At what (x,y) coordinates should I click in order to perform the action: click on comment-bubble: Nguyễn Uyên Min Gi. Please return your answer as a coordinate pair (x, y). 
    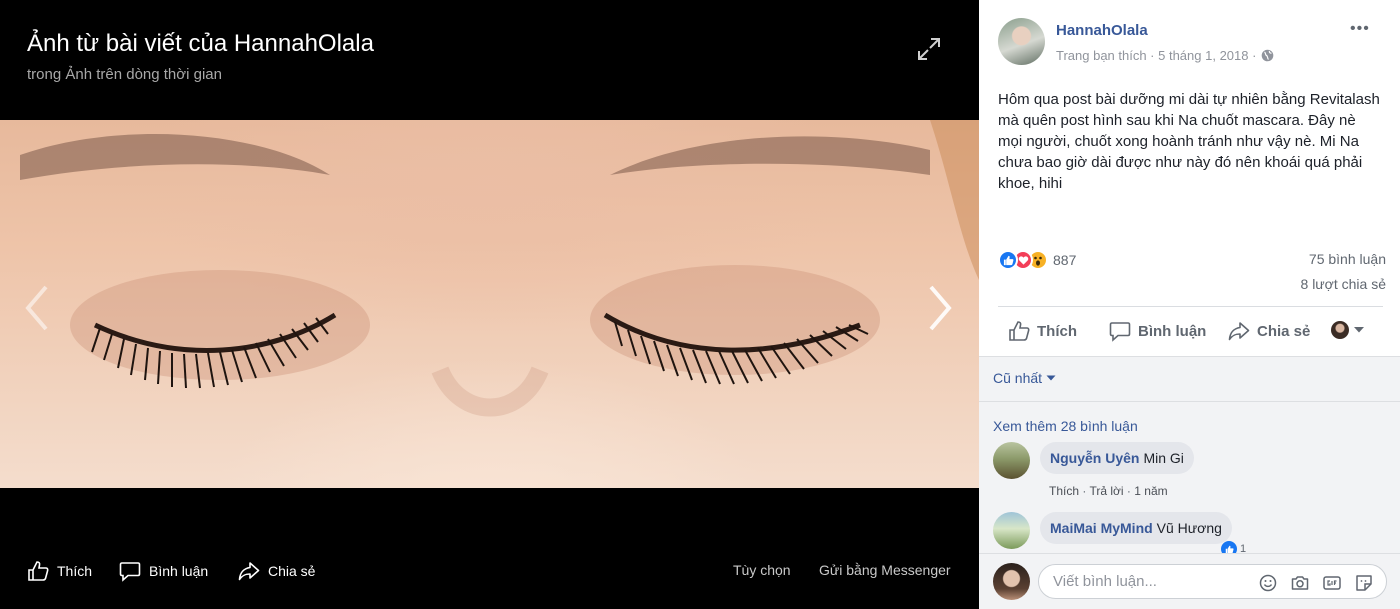
    Looking at the image, I should click on (1117, 458).